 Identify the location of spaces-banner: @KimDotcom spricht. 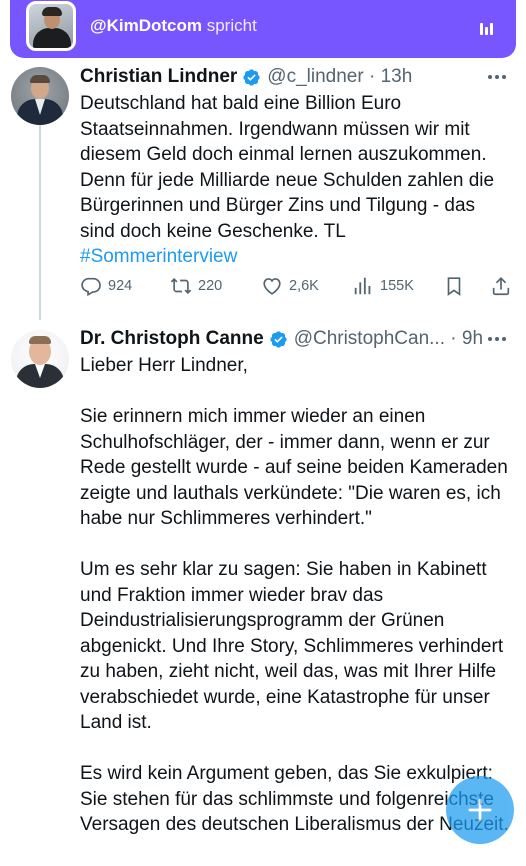
(263, 29).